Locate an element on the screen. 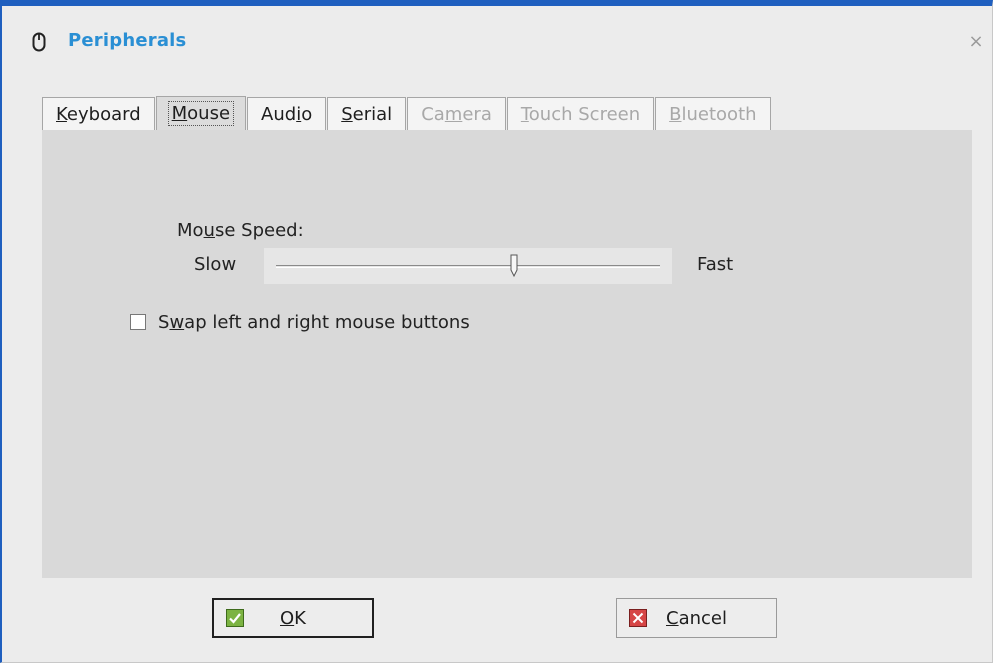 Image resolution: width=993 pixels, height=663 pixels. title-bar: Peripherals × is located at coordinates (497, 42).